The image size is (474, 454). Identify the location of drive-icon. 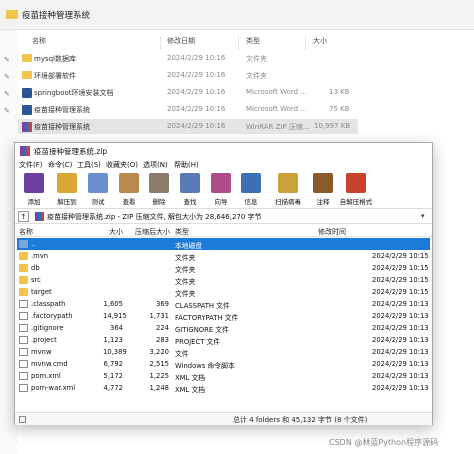
(22, 419).